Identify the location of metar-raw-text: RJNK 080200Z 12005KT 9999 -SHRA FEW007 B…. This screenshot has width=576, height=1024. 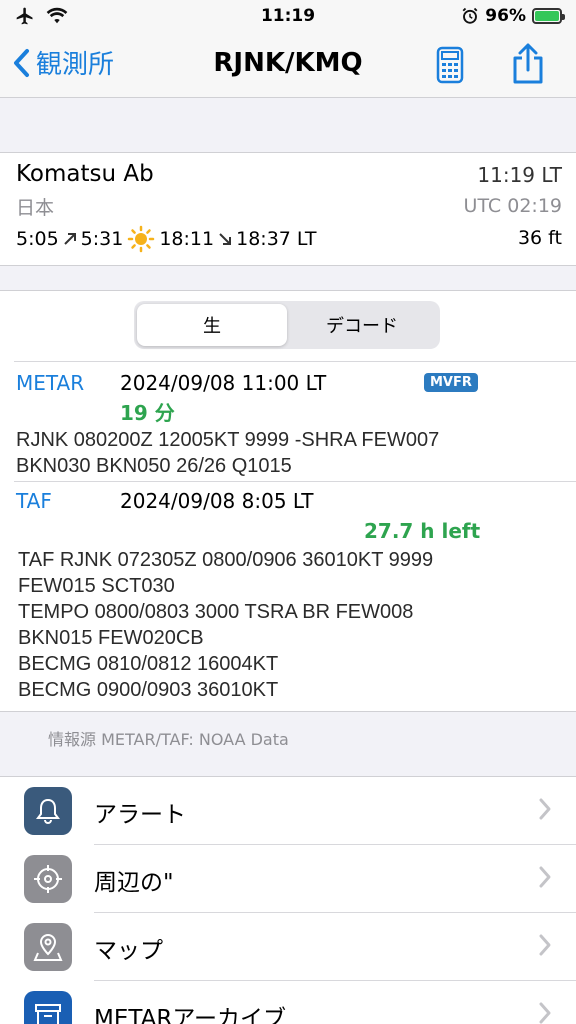
(227, 453).